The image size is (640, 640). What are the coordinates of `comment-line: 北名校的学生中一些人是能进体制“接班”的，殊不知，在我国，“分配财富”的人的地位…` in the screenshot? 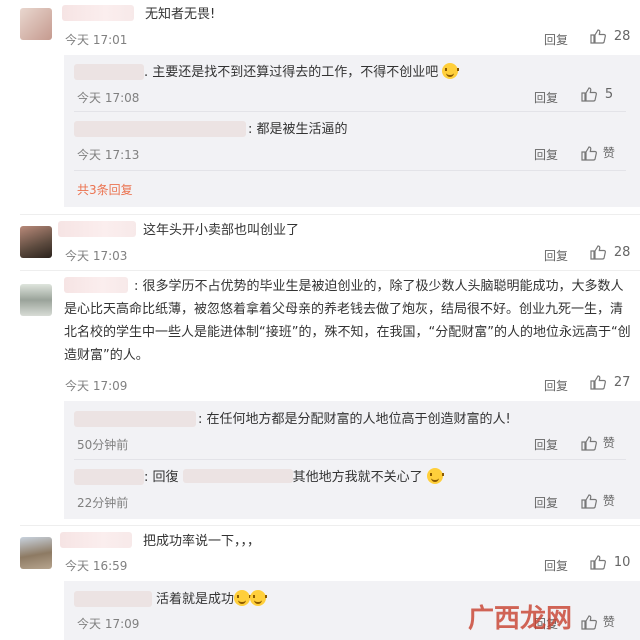 It's located at (347, 332).